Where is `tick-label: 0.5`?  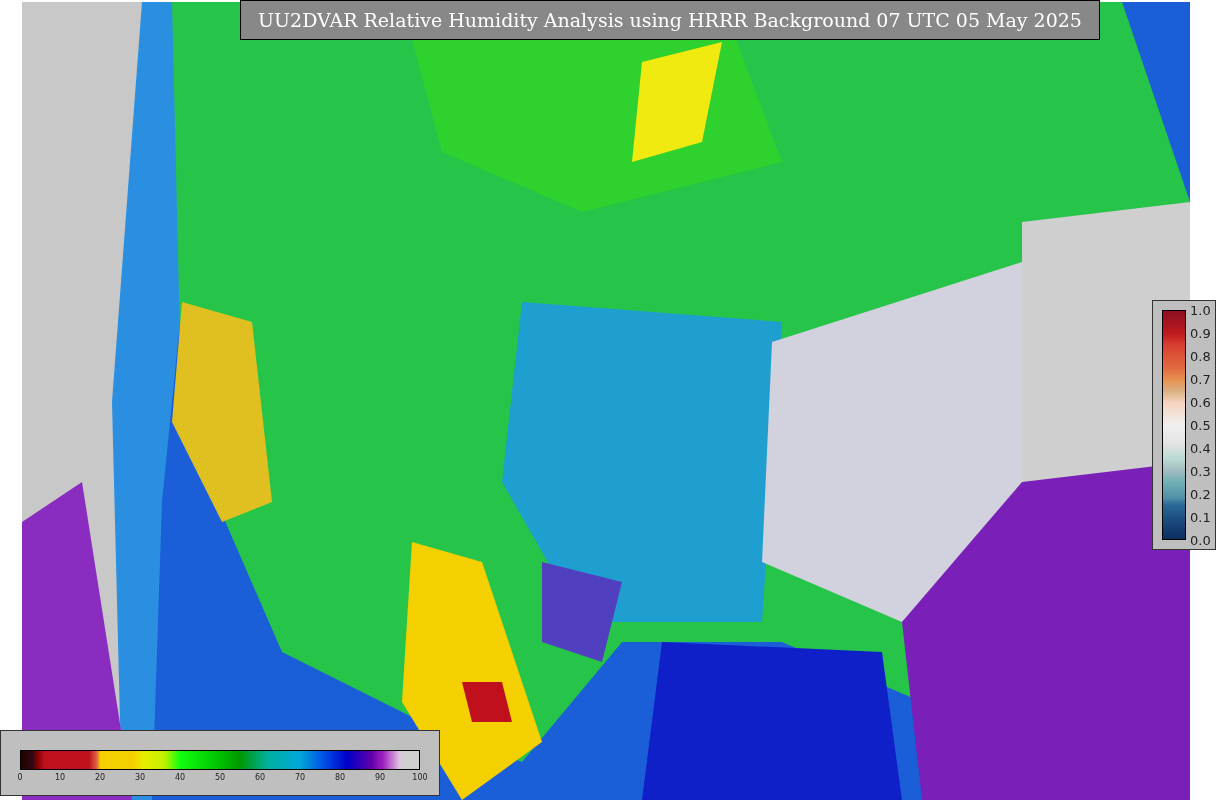 tick-label: 0.5 is located at coordinates (1200, 425).